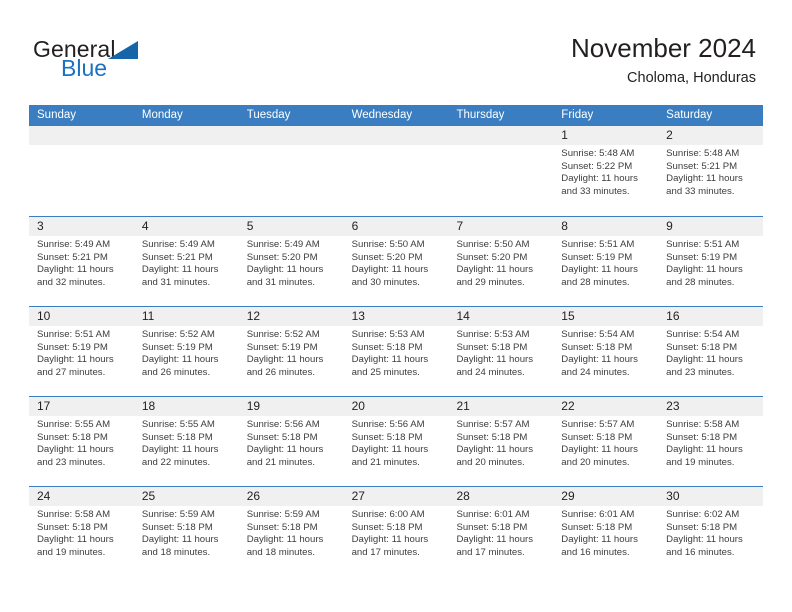 The height and width of the screenshot is (612, 792). Describe the element at coordinates (703, 153) in the screenshot. I see `sunrise-text: Sunrise: 5:48 AM` at that location.